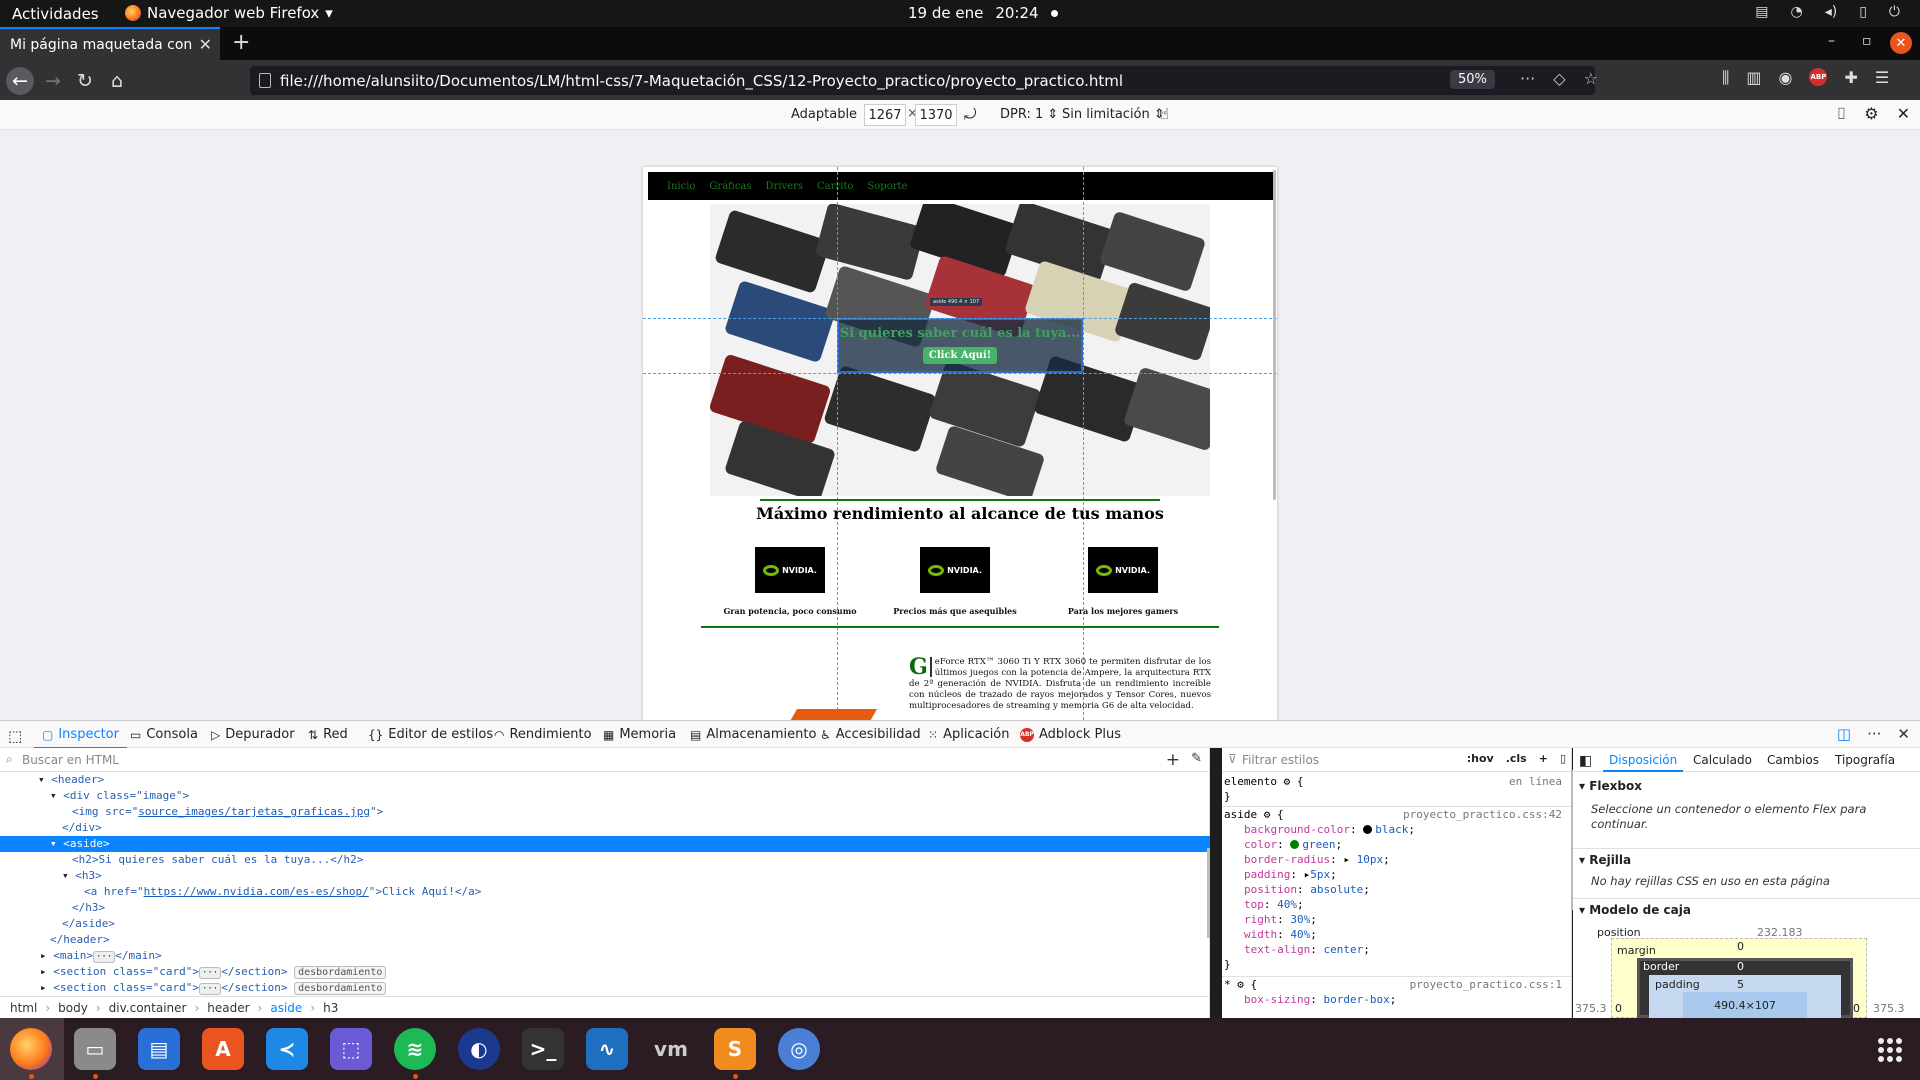  What do you see at coordinates (1761, 12) in the screenshot?
I see `clipboard-icon: ▤` at bounding box center [1761, 12].